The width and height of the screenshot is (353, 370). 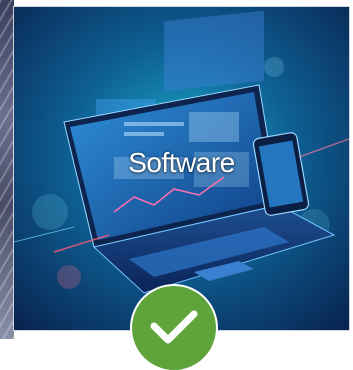 I want to click on selected-badge, so click(x=174, y=328).